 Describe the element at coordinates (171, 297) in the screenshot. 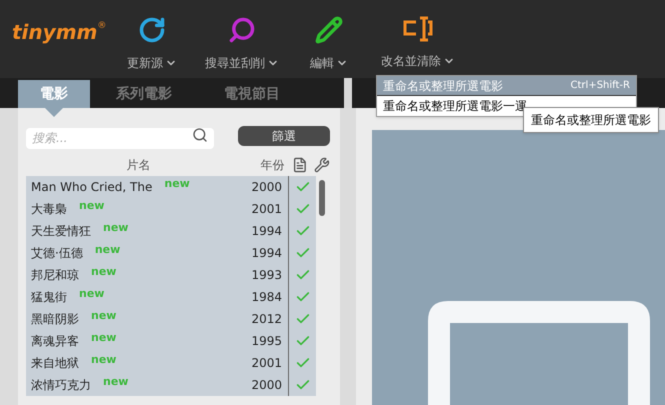

I see `movie-row: 猛鬼街 new 1984` at that location.